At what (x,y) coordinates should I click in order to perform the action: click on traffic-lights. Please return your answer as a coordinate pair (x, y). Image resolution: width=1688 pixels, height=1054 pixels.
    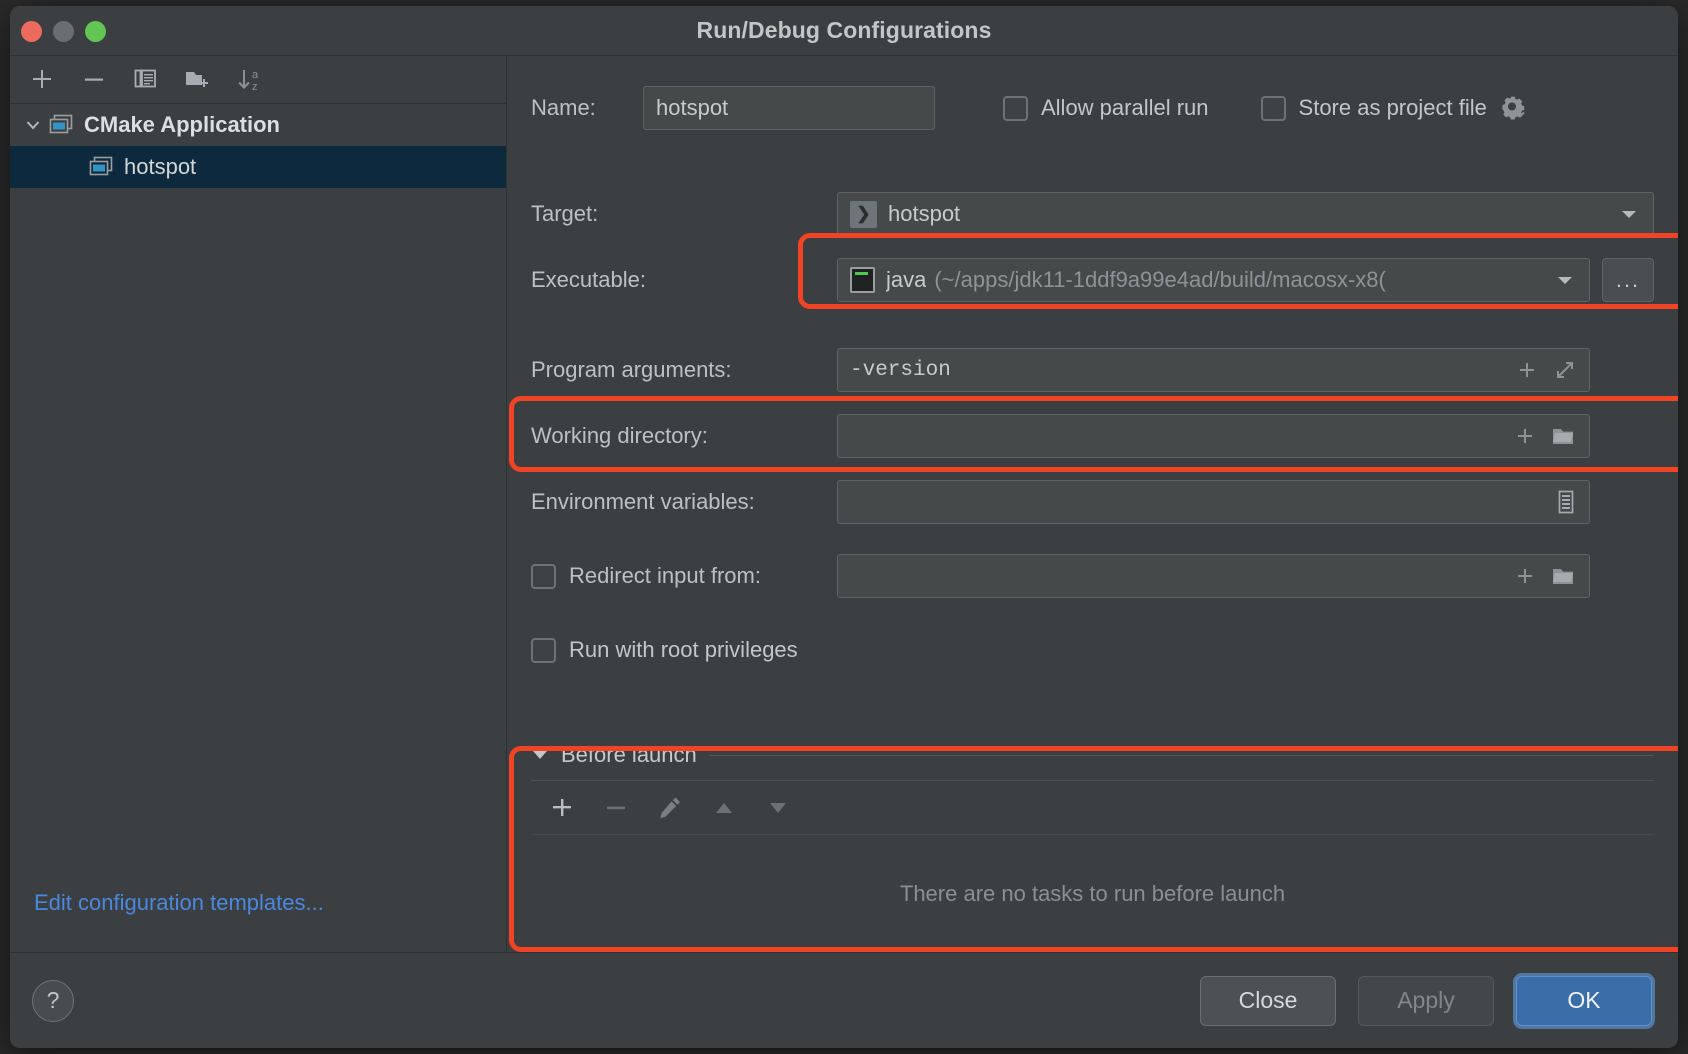
    Looking at the image, I should click on (63, 31).